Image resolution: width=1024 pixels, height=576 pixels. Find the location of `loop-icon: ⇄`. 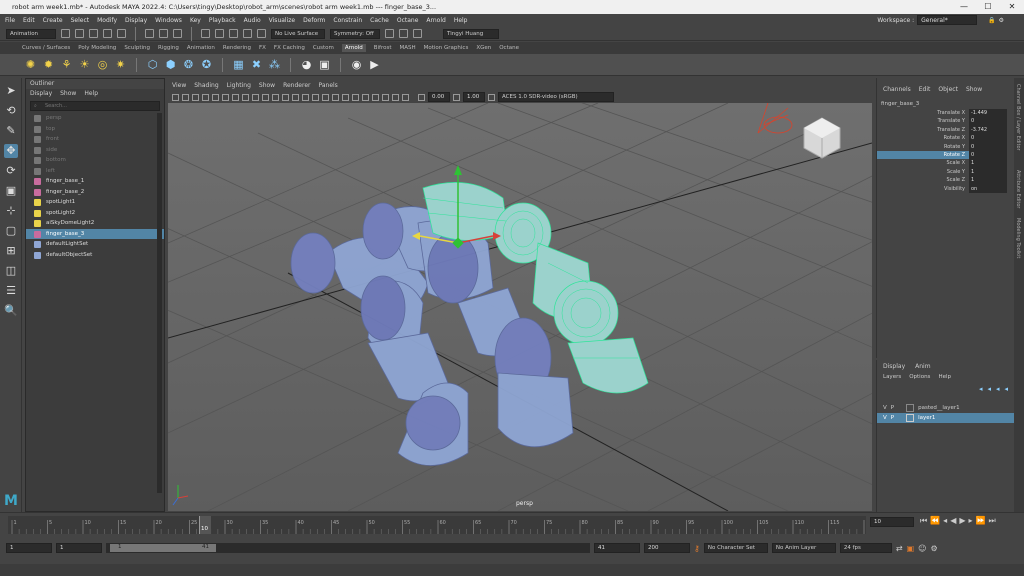

loop-icon: ⇄ is located at coordinates (899, 548).